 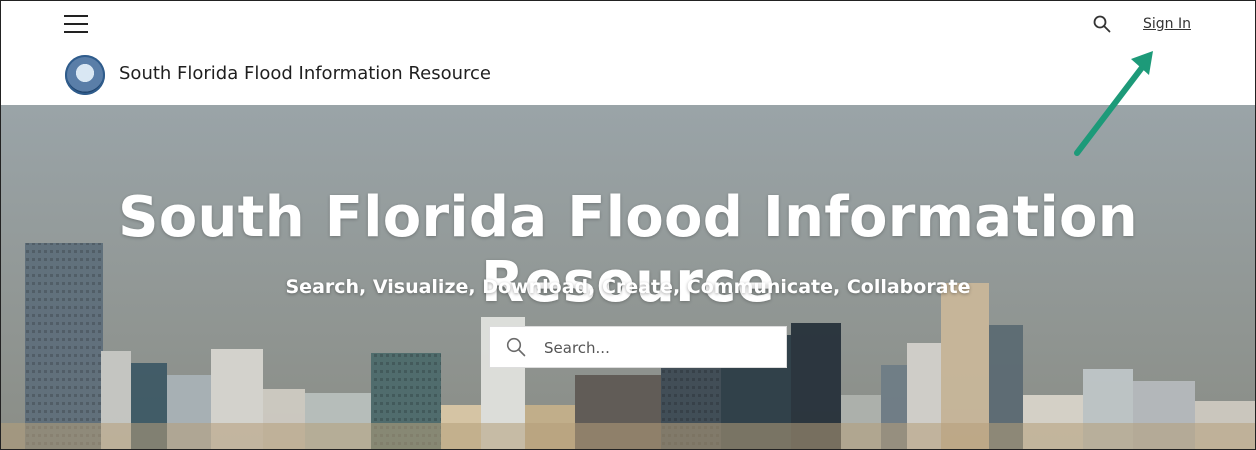 What do you see at coordinates (659, 348) in the screenshot?
I see `search-input` at bounding box center [659, 348].